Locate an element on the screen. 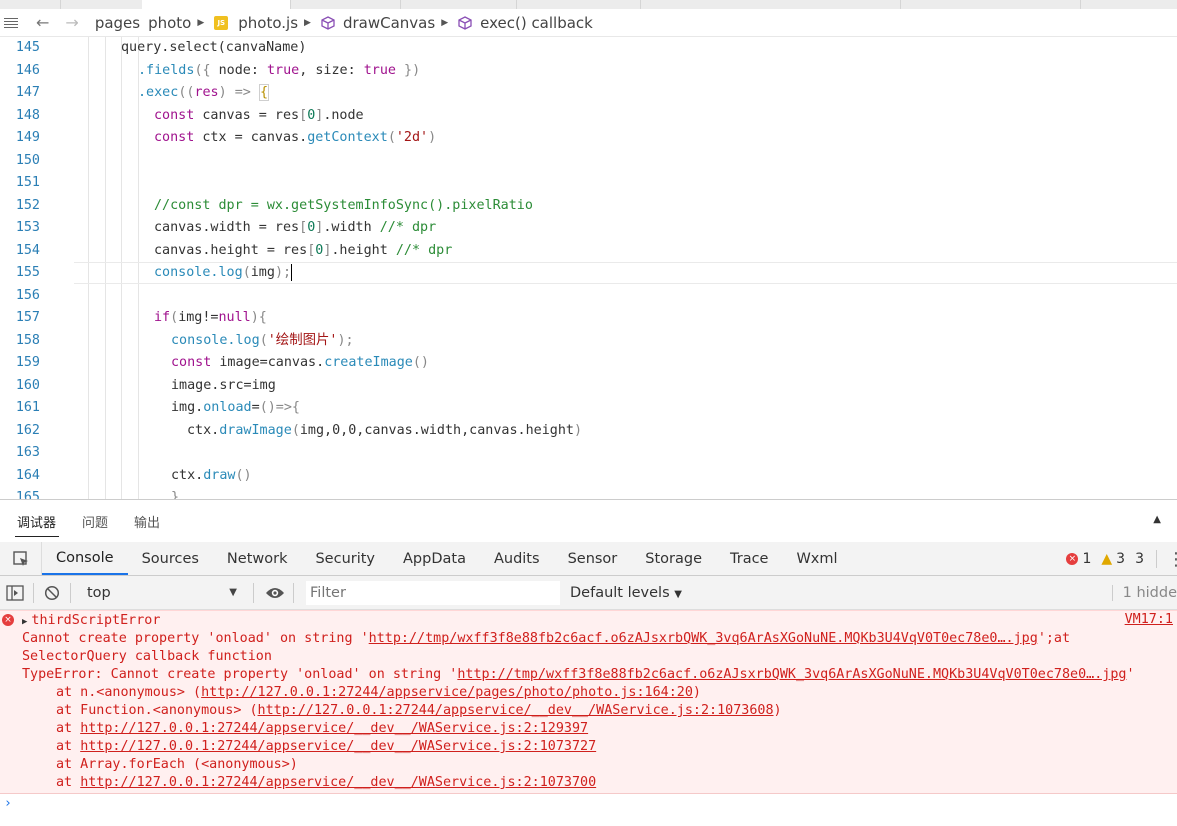  breadcrumb-item-file: photo.js is located at coordinates (268, 23).